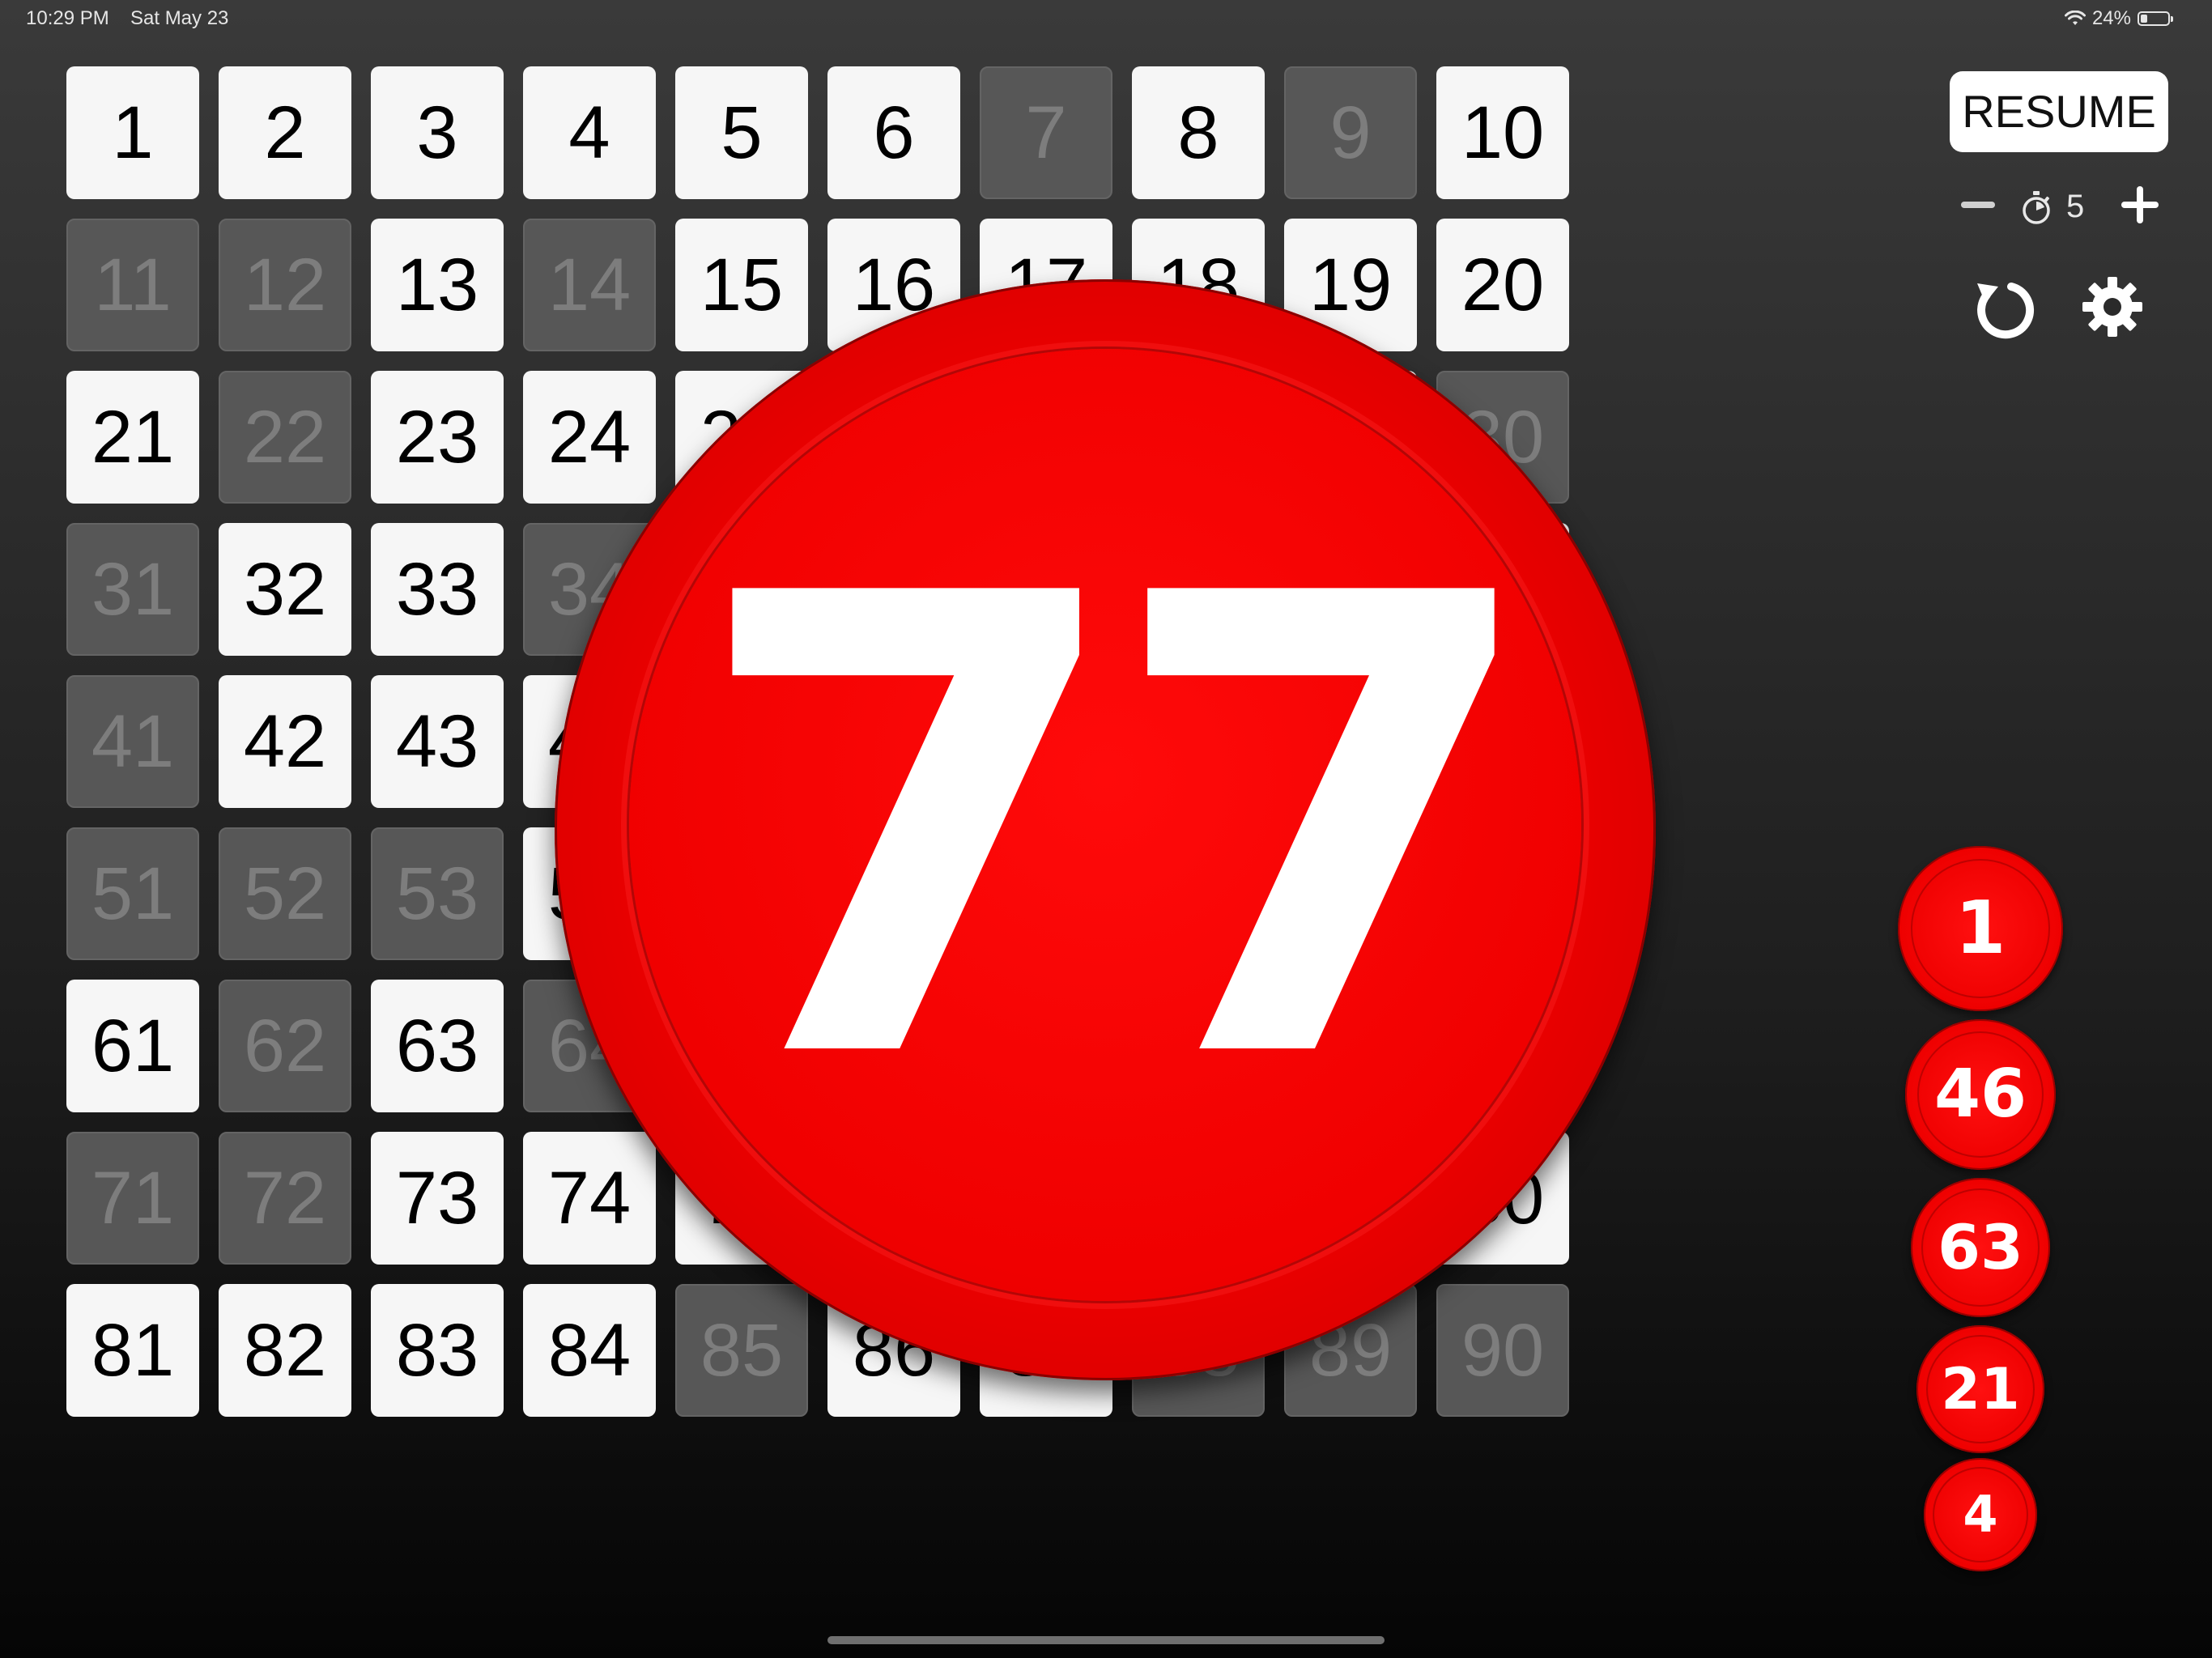 This screenshot has width=2212, height=1658. I want to click on stopwatch-icon, so click(2037, 207).